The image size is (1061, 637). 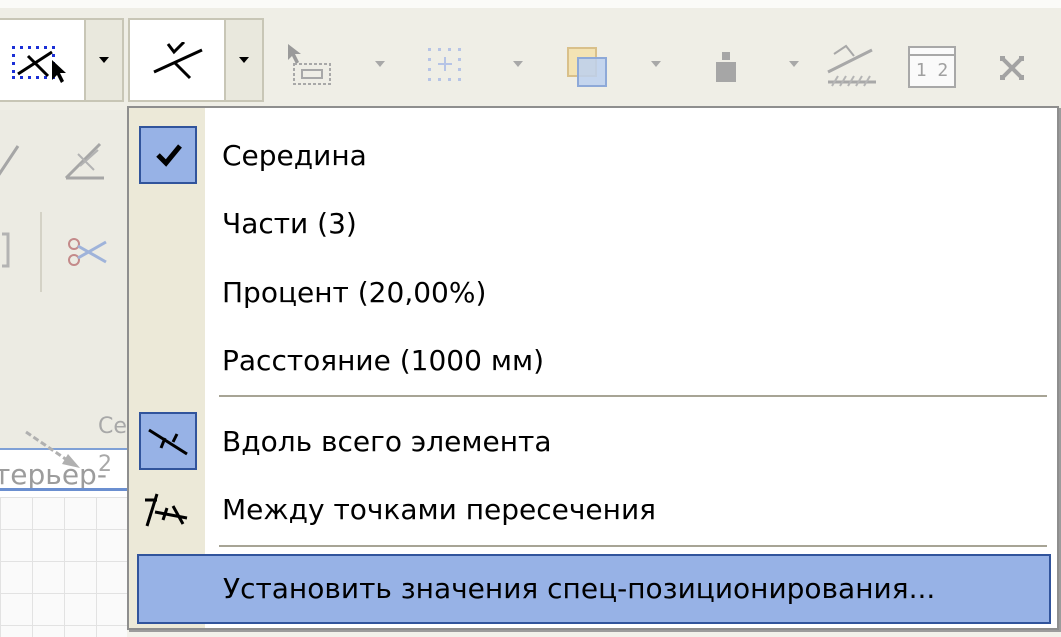 I want to click on menu-item-label: Середина, so click(x=294, y=155).